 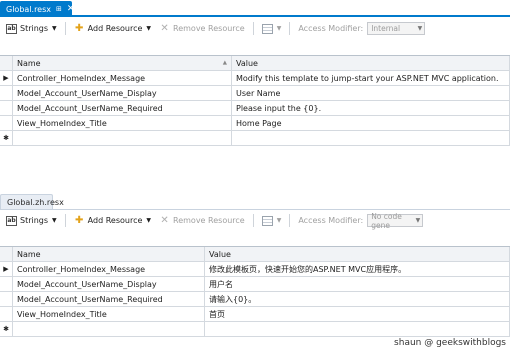 What do you see at coordinates (255, 209) in the screenshot?
I see `tab-strip-underline` at bounding box center [255, 209].